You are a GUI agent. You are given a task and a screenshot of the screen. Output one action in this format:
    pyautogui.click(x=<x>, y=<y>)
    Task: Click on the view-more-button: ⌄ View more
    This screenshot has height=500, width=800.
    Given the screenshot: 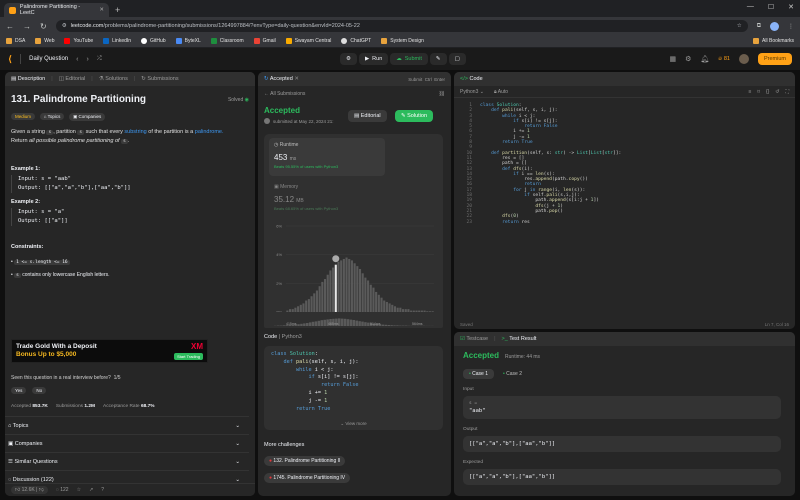 What is the action you would take?
    pyautogui.click(x=353, y=424)
    